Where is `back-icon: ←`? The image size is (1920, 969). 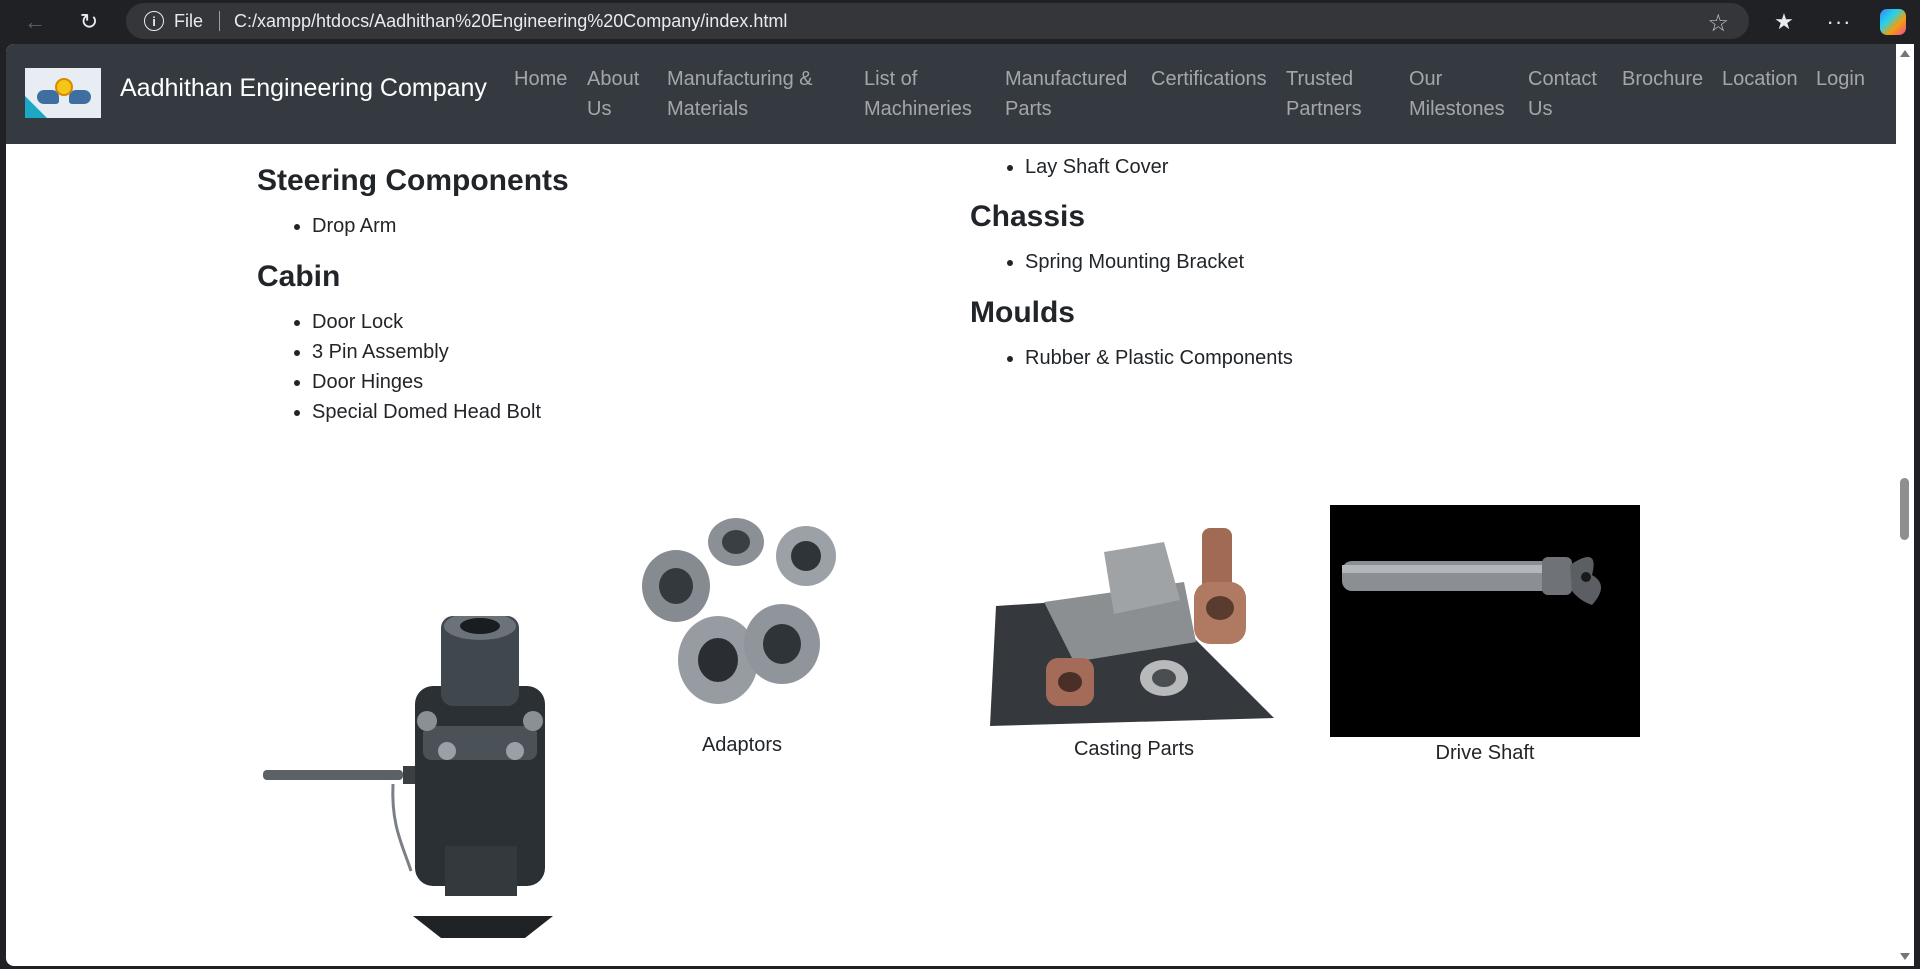
back-icon: ← is located at coordinates (35, 22).